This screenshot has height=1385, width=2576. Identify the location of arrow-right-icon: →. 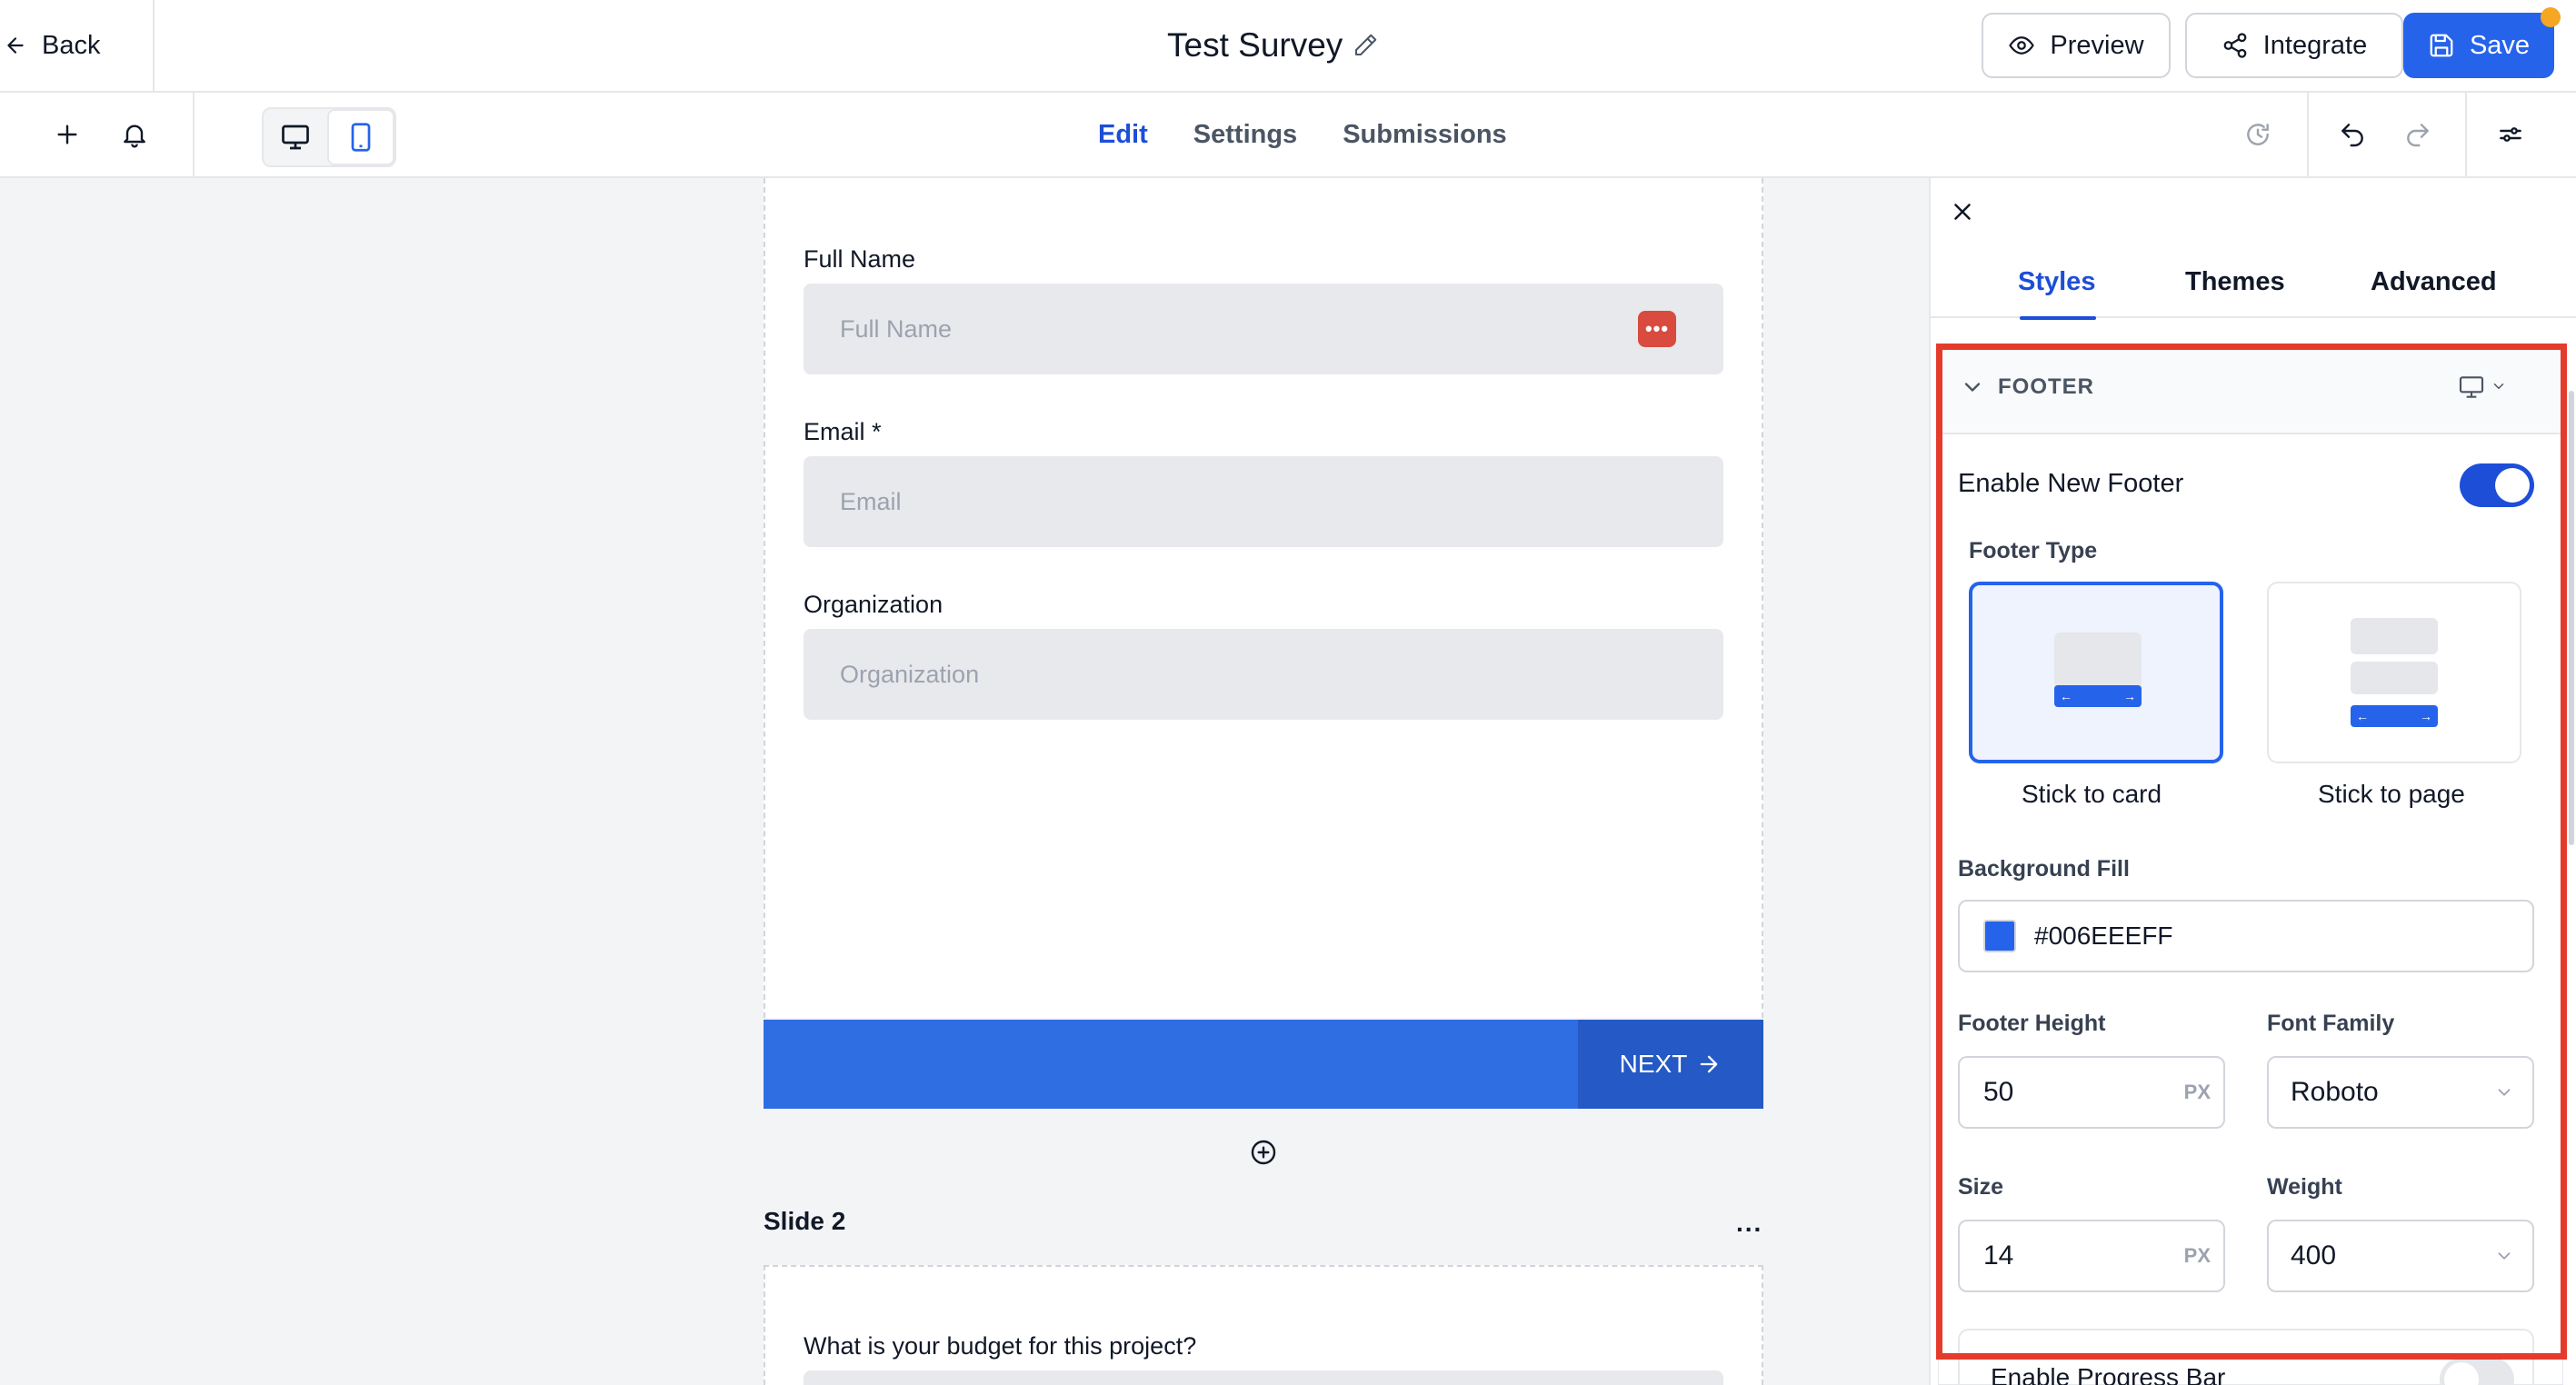
(2426, 716).